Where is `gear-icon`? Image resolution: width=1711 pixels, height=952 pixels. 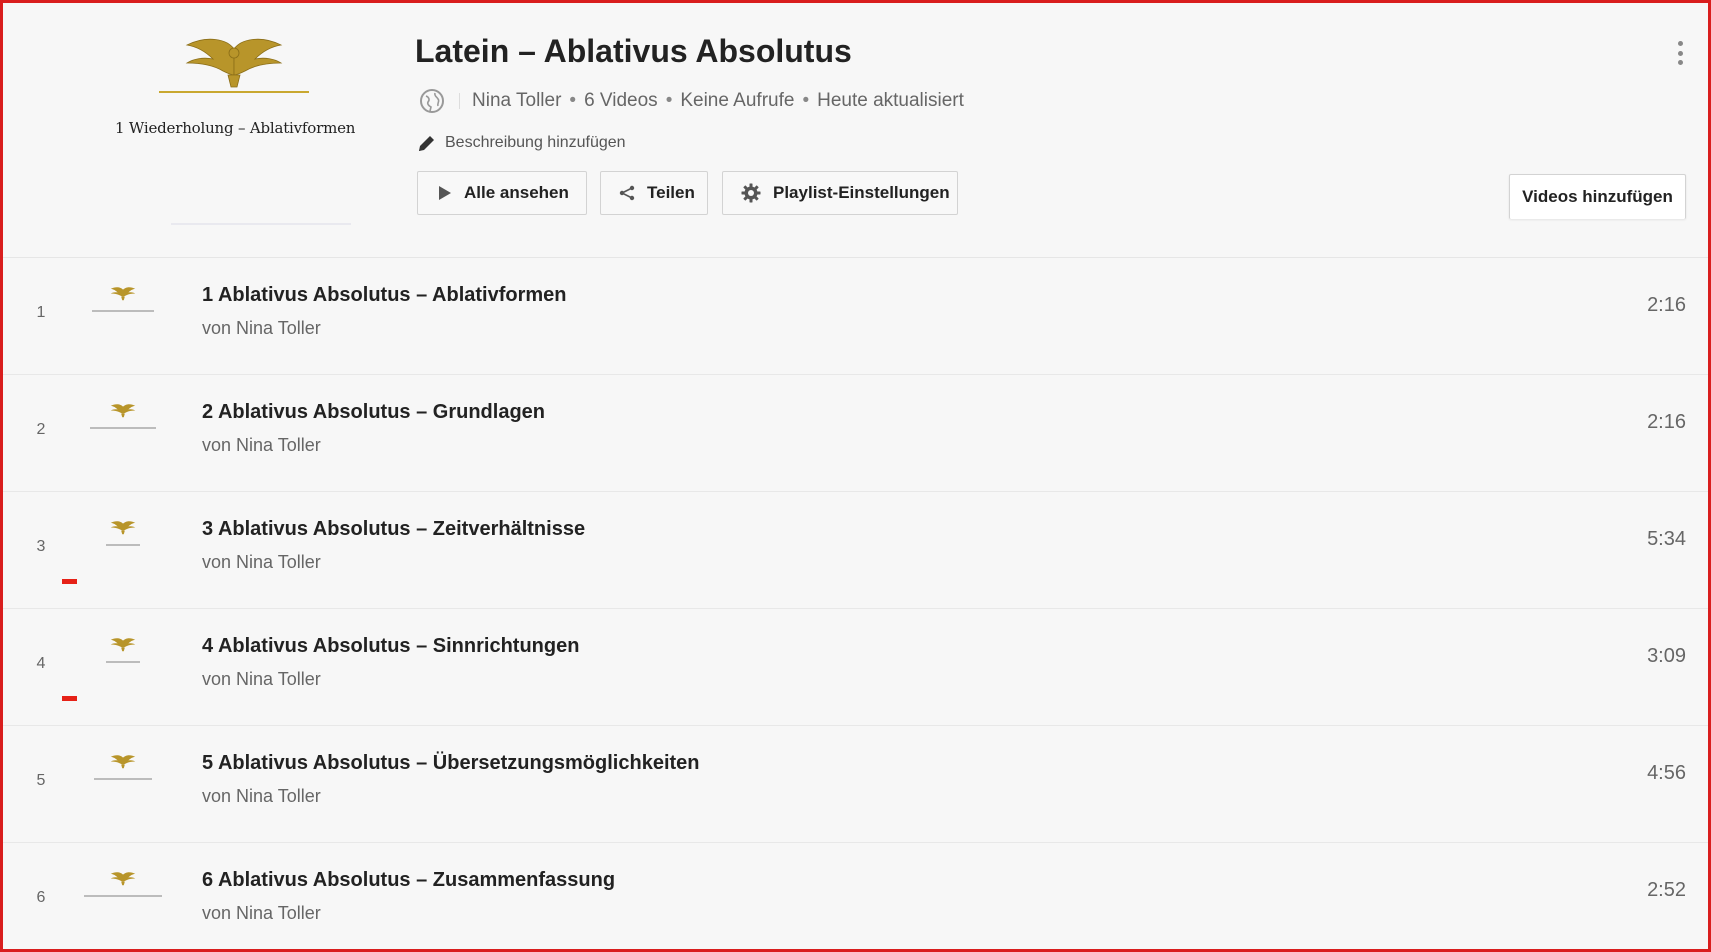
gear-icon is located at coordinates (751, 193).